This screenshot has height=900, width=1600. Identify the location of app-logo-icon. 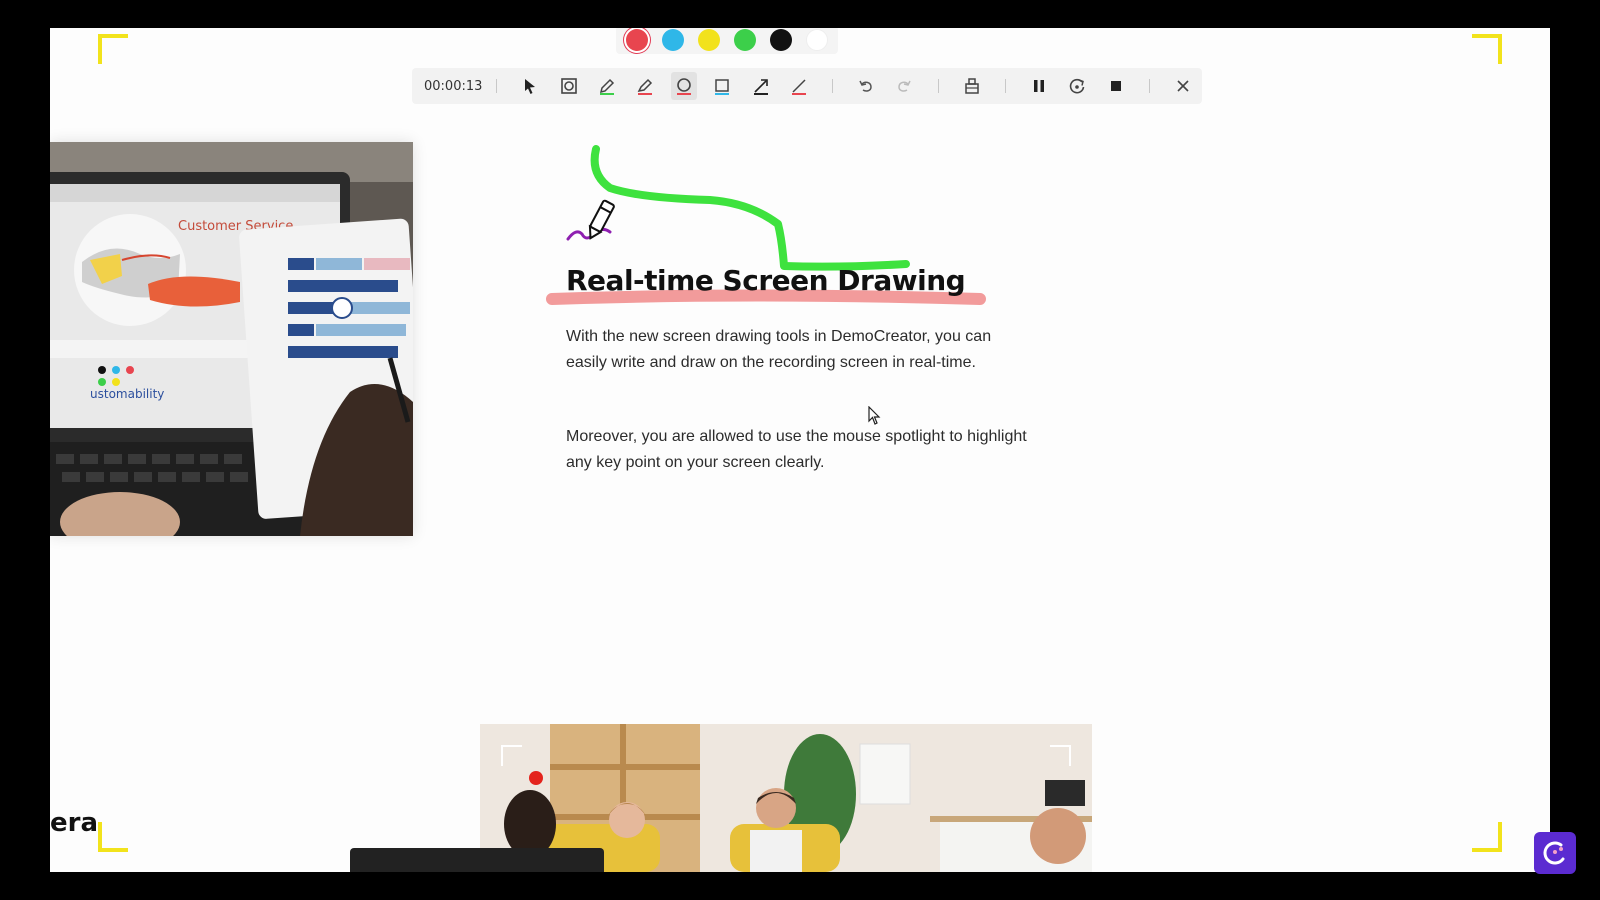
(1554, 853).